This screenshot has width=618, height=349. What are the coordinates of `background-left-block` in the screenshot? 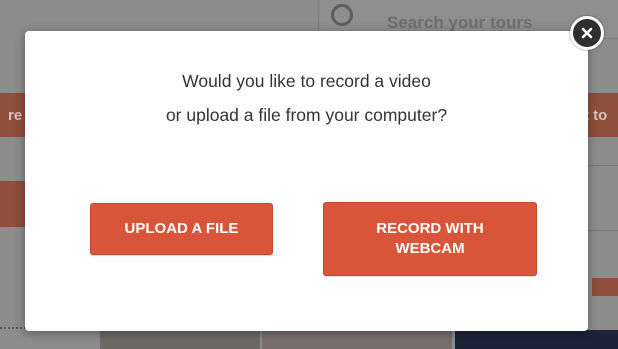 It's located at (13, 204).